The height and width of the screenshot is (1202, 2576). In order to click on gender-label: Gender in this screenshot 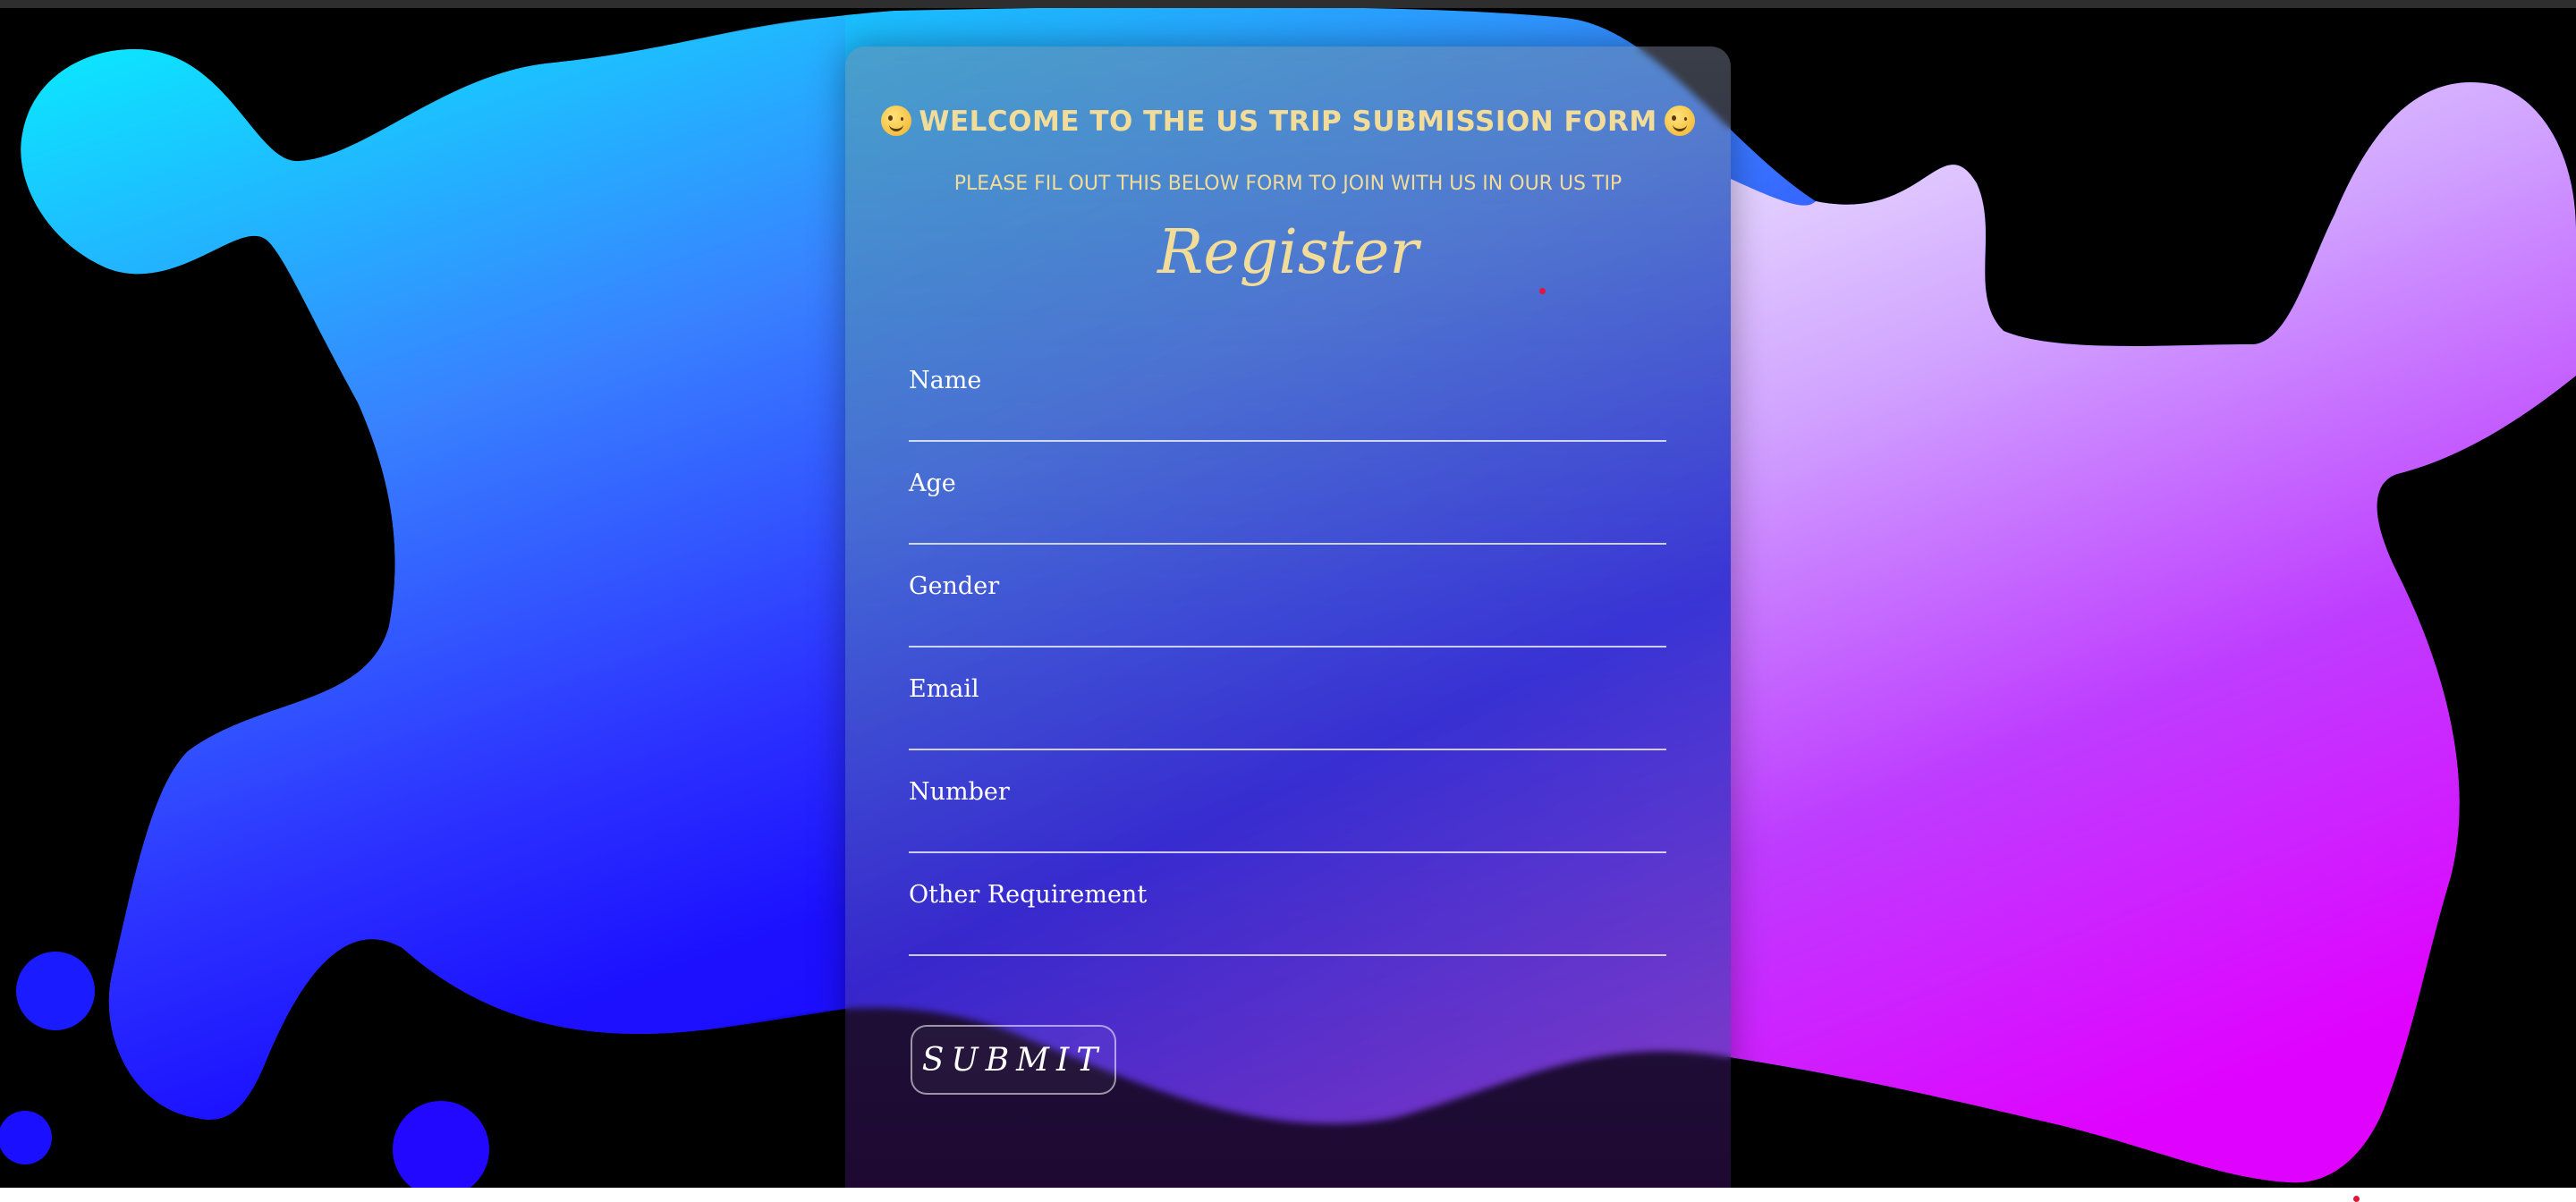, I will do `click(954, 586)`.